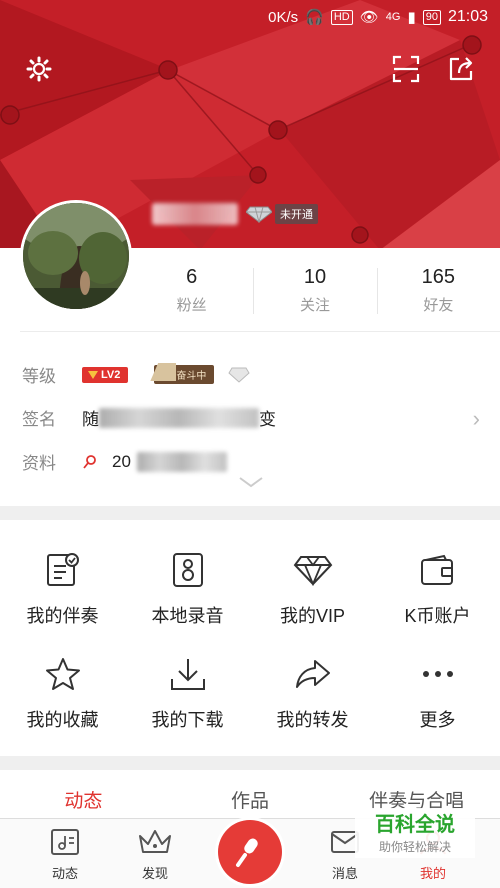 The width and height of the screenshot is (500, 888). I want to click on scan-icon, so click(406, 69).